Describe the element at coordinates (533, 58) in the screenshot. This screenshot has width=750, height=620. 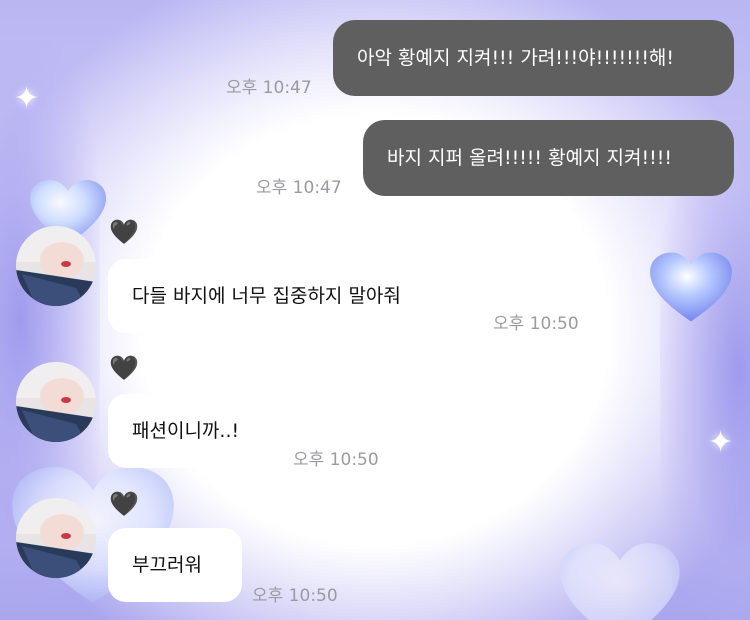
I see `outgoing-message: 아악 황예지 지켜!!! 가려!!!야!!!!!!!해!` at that location.